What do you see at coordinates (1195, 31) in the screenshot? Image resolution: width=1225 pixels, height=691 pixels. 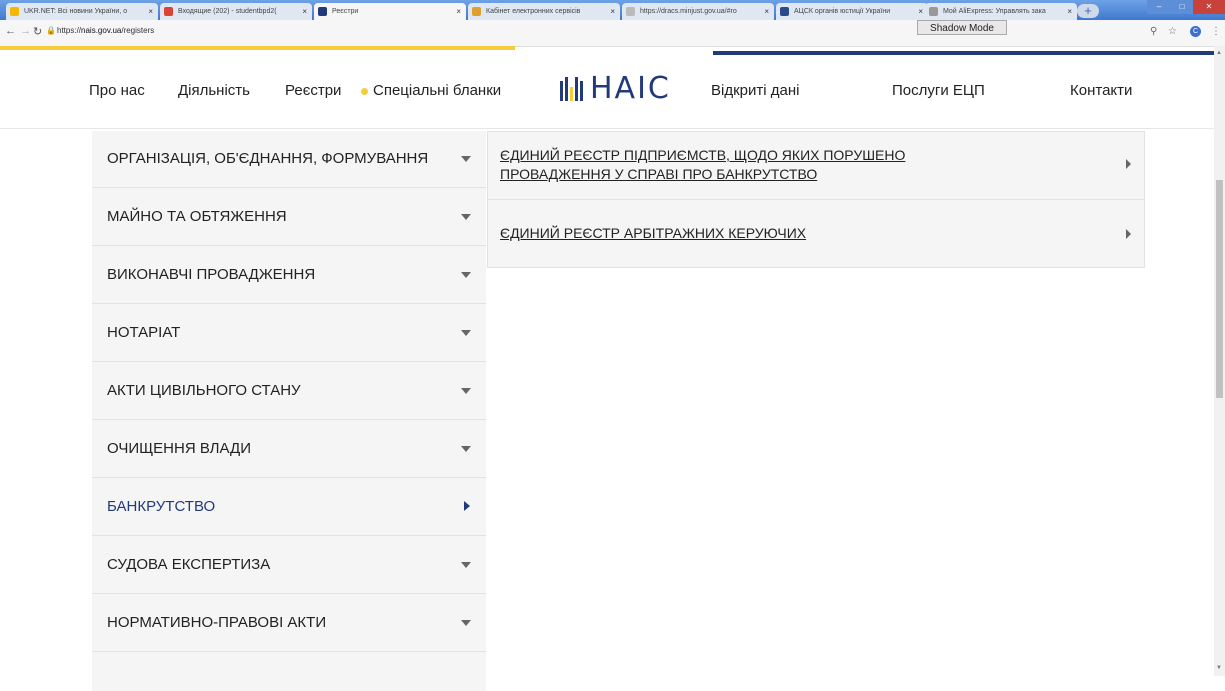 I see `profile-avatar: C` at bounding box center [1195, 31].